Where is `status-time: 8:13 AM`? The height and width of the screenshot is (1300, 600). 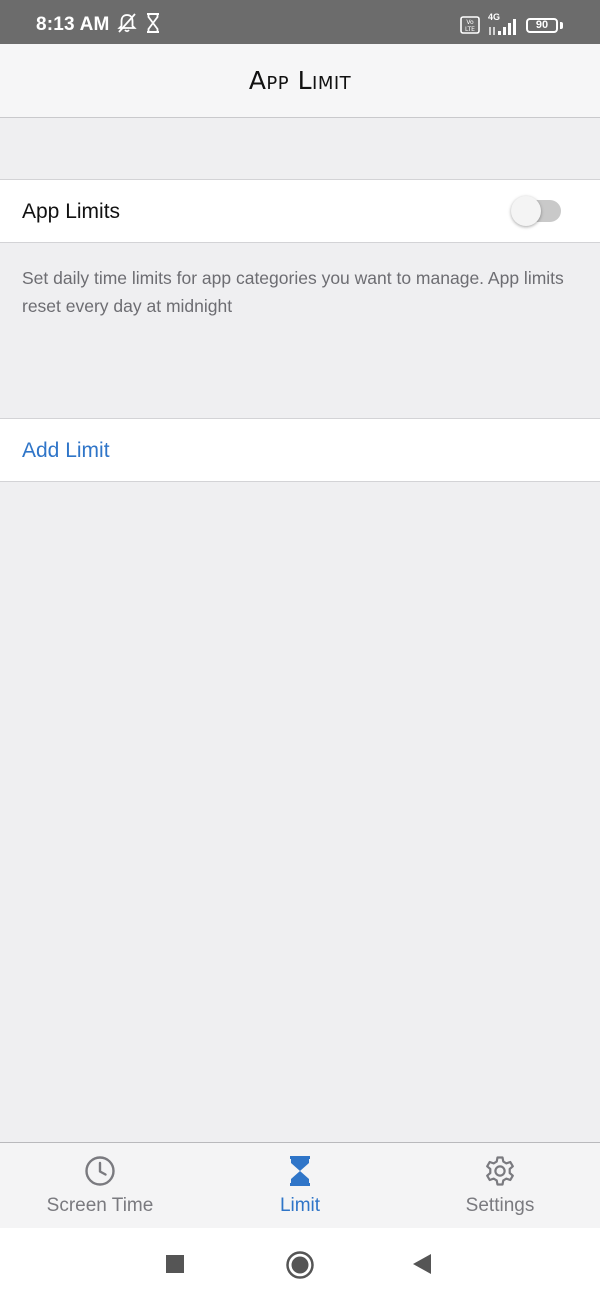
status-time: 8:13 AM is located at coordinates (73, 24).